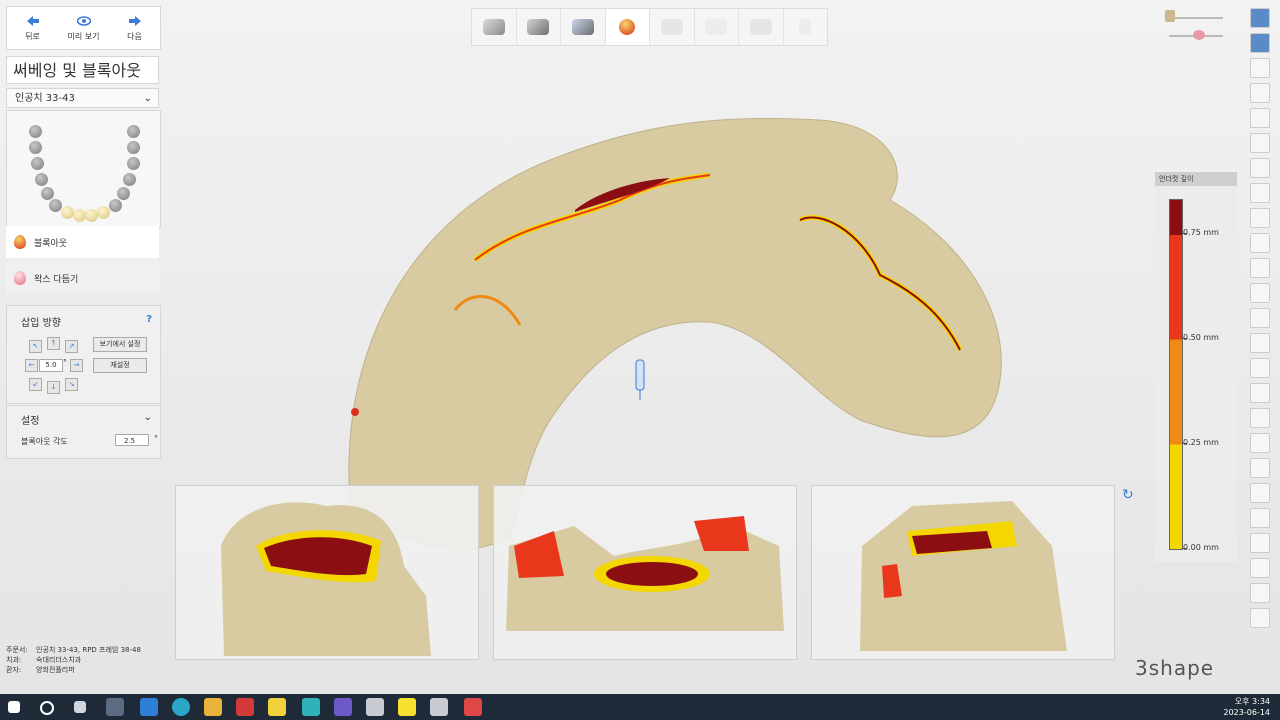 The height and width of the screenshot is (720, 1280). What do you see at coordinates (83, 169) in the screenshot?
I see `tooth-chart` at bounding box center [83, 169].